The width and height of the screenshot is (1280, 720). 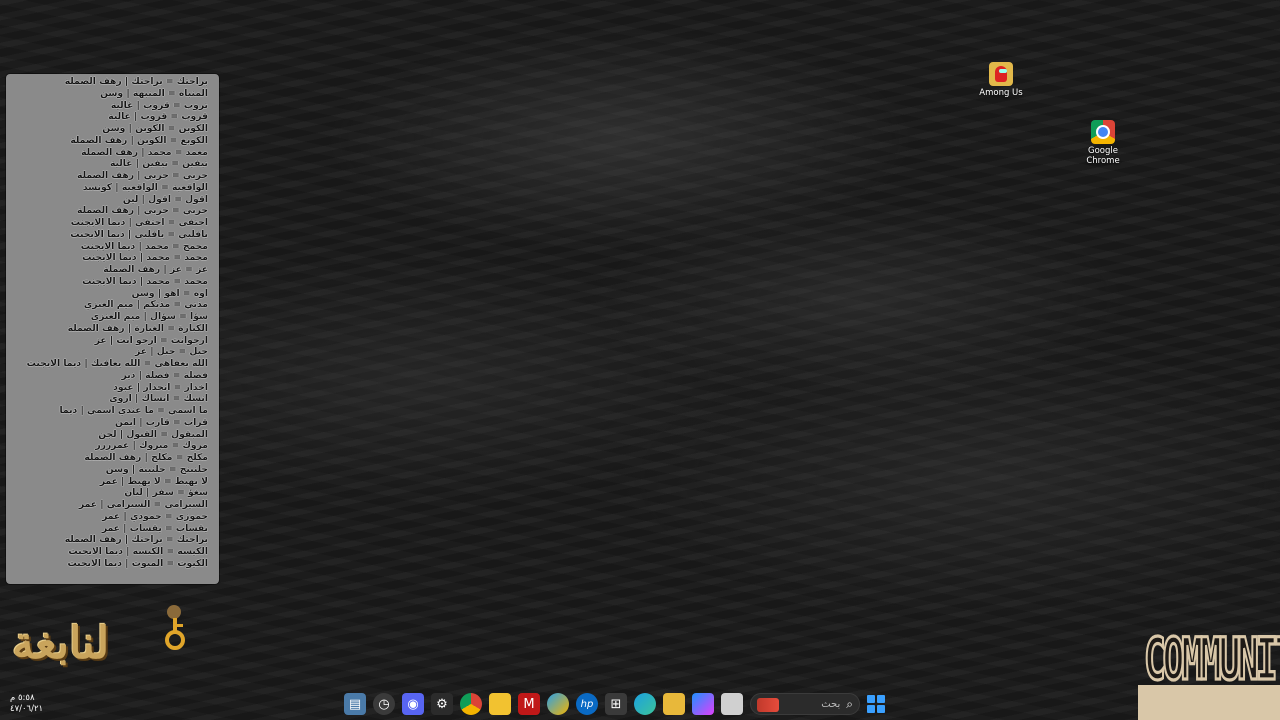 I want to click on chat-message-line: سؤا = سؤال | ميم العنزي, so click(x=149, y=316).